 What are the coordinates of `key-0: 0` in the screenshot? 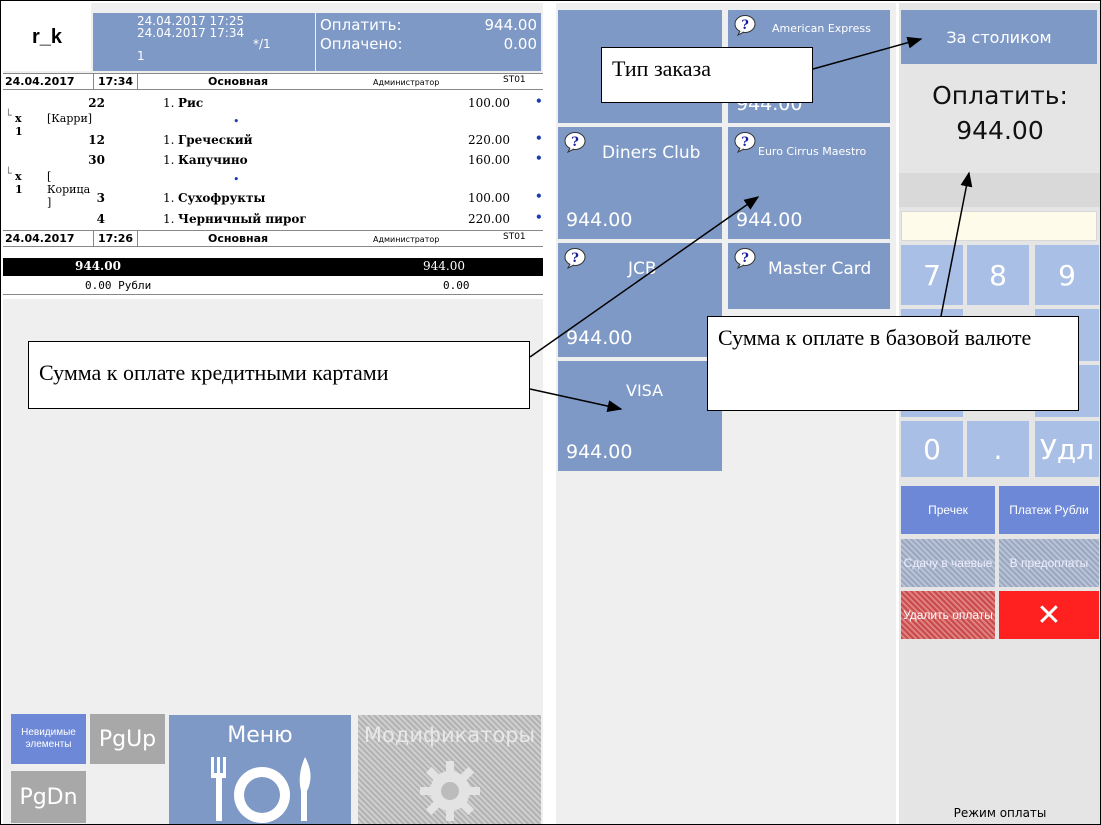 It's located at (932, 449).